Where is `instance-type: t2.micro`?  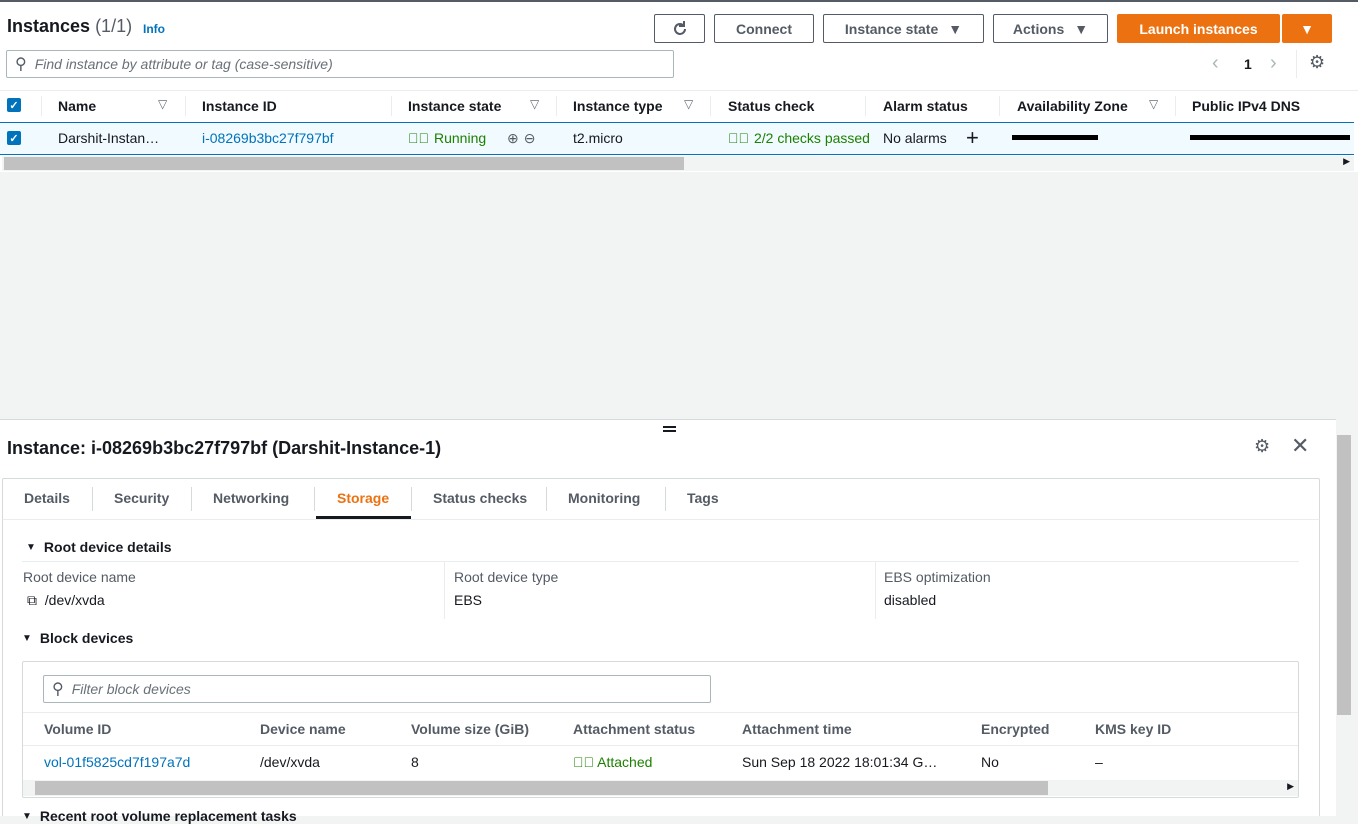
instance-type: t2.micro is located at coordinates (598, 138).